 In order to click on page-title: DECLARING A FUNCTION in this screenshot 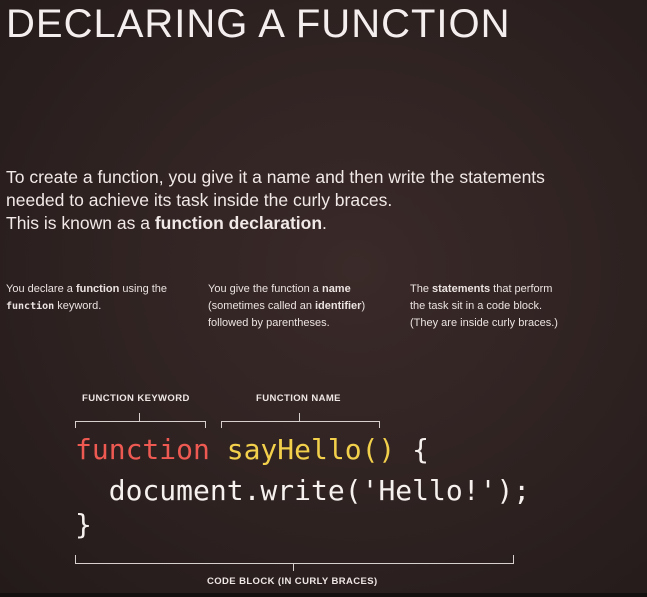, I will do `click(258, 24)`.